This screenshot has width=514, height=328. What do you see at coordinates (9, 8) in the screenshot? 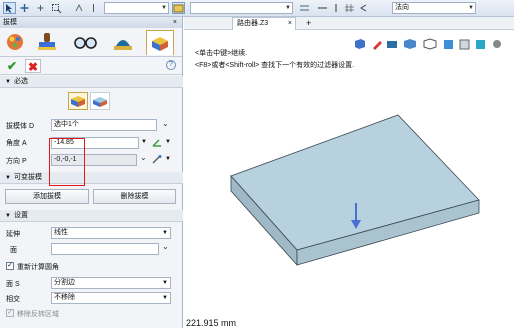
I see `select-arrow-icon` at bounding box center [9, 8].